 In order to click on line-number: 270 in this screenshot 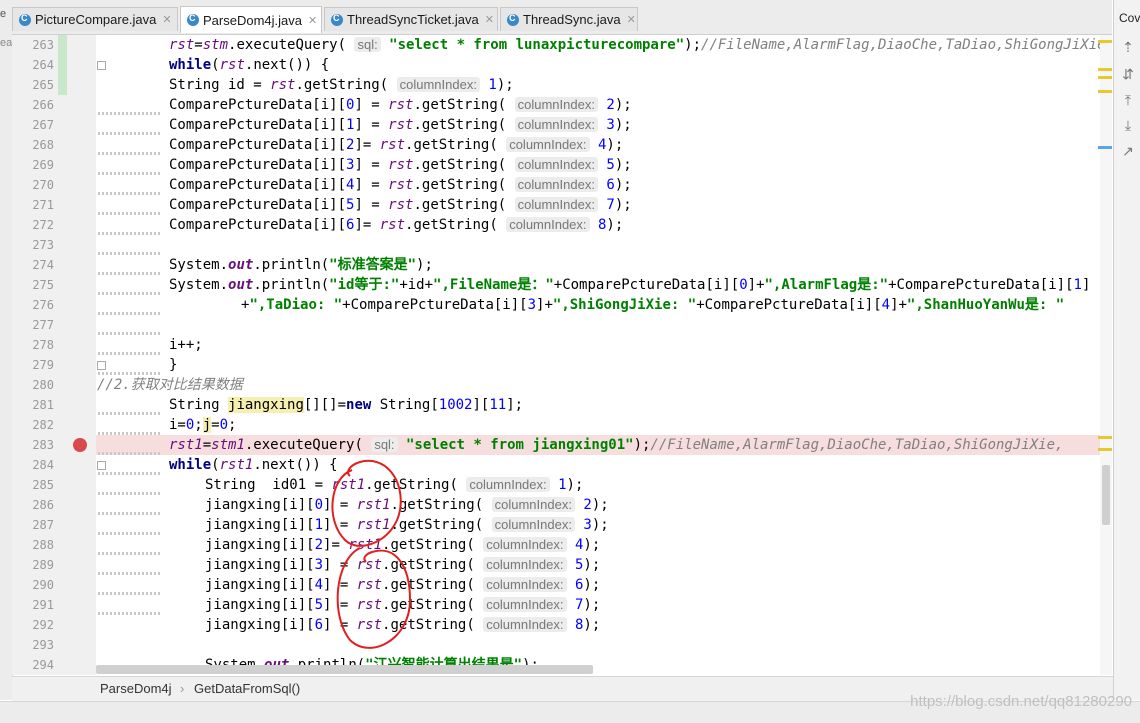, I will do `click(39, 185)`.